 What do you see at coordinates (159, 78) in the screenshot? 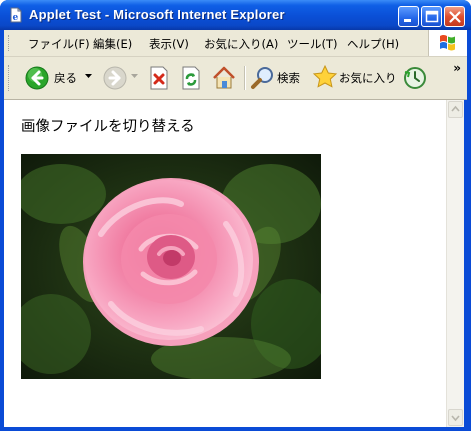
I see `stop-icon` at bounding box center [159, 78].